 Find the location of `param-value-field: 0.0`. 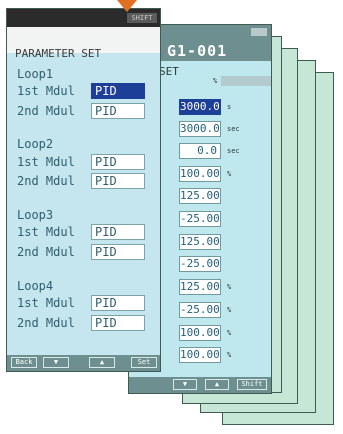

param-value-field: 0.0 is located at coordinates (200, 151).